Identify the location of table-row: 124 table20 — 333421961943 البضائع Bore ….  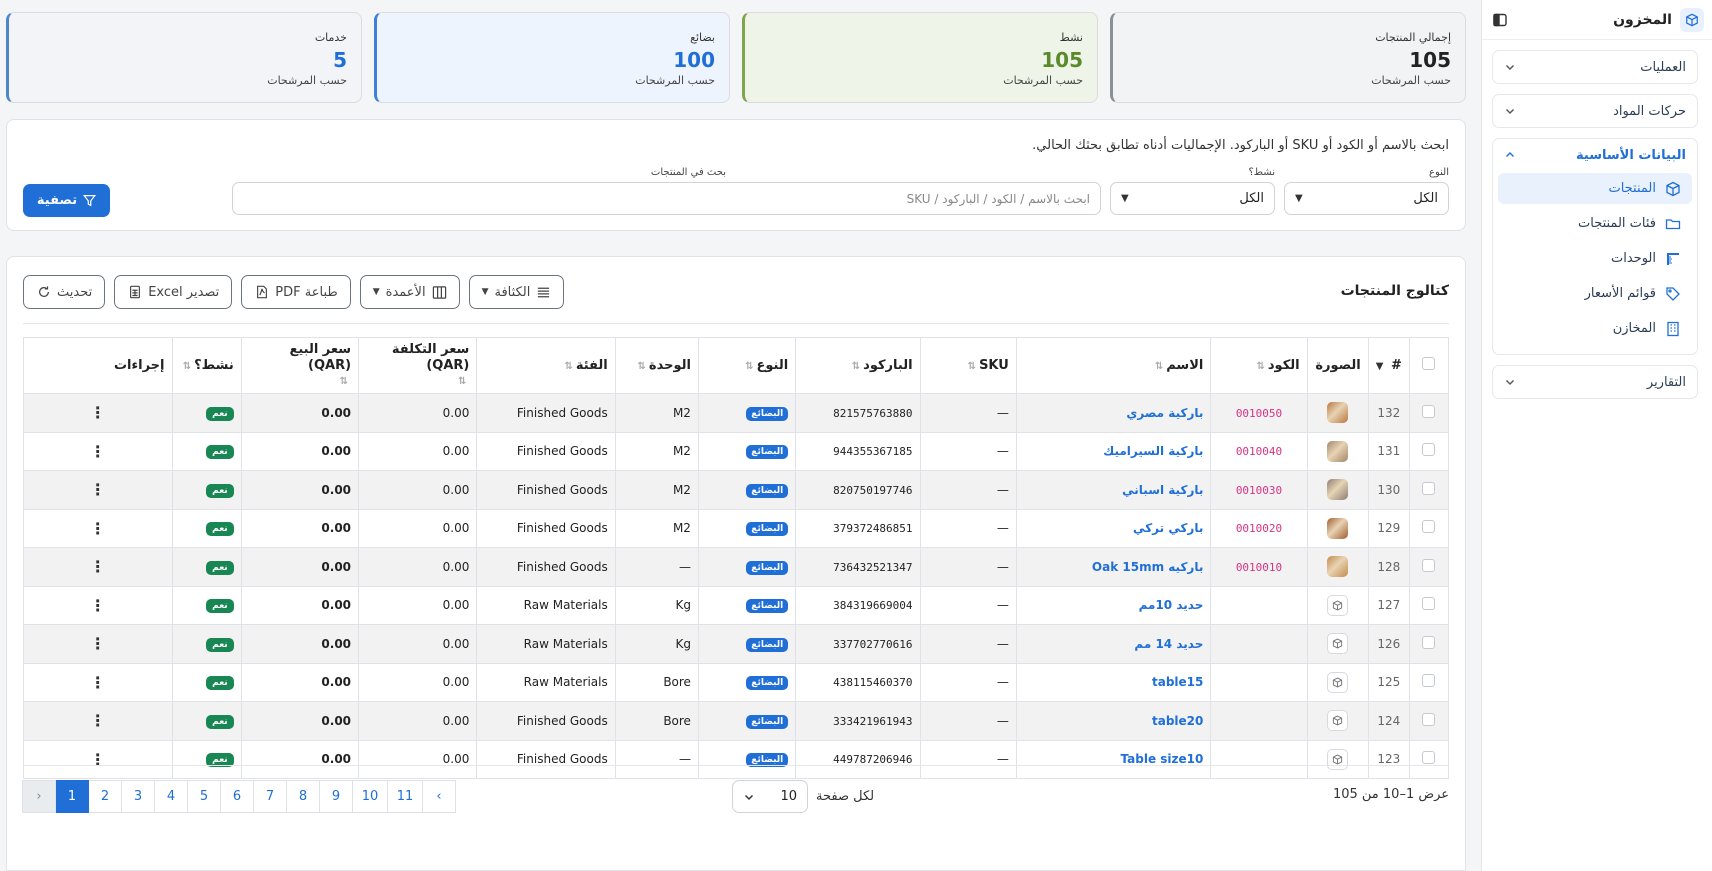
(736, 721).